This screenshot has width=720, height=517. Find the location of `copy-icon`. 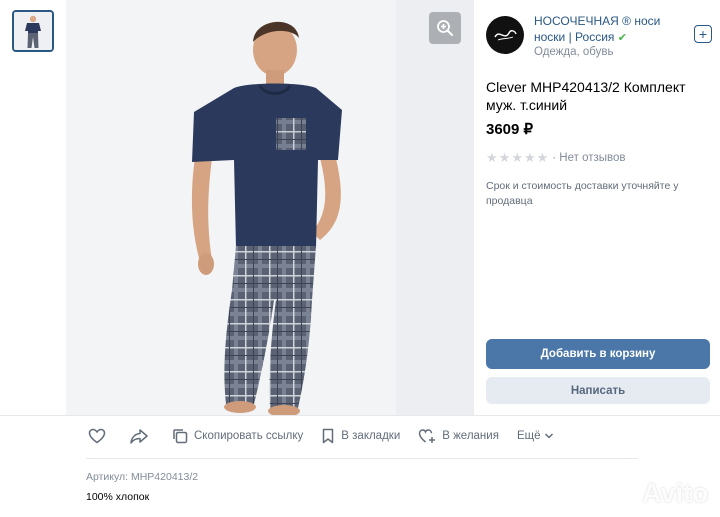

copy-icon is located at coordinates (180, 436).